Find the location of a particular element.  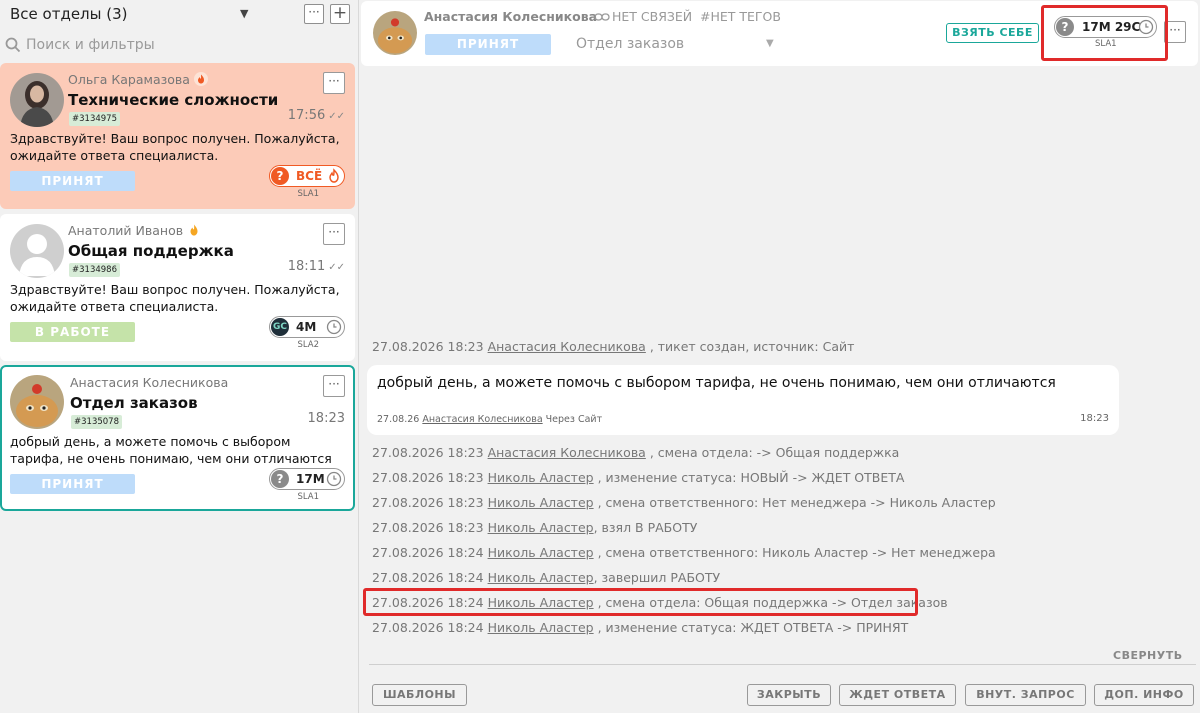

divider is located at coordinates (782, 664).